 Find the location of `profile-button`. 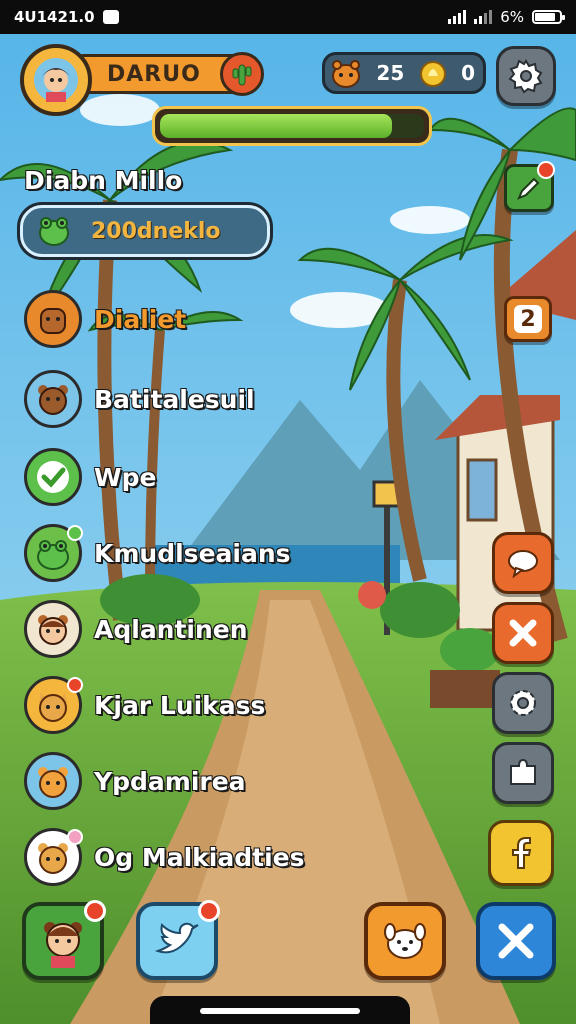

profile-button is located at coordinates (64, 940).